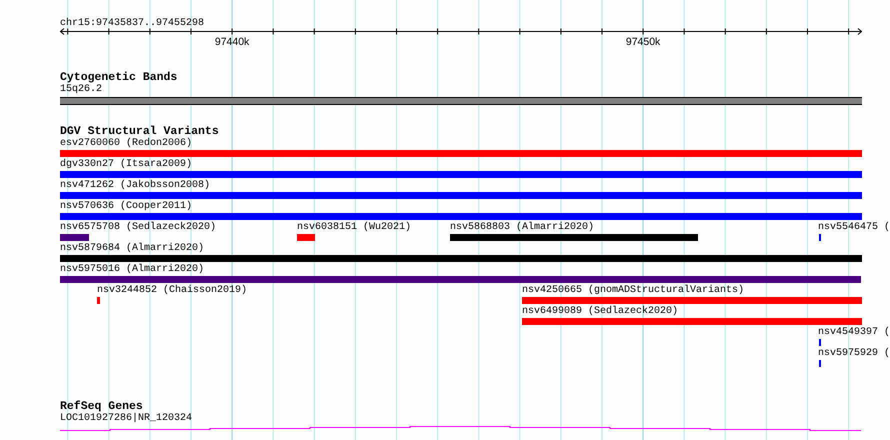  Describe the element at coordinates (643, 42) in the screenshot. I see `tick-label: 97450k` at that location.